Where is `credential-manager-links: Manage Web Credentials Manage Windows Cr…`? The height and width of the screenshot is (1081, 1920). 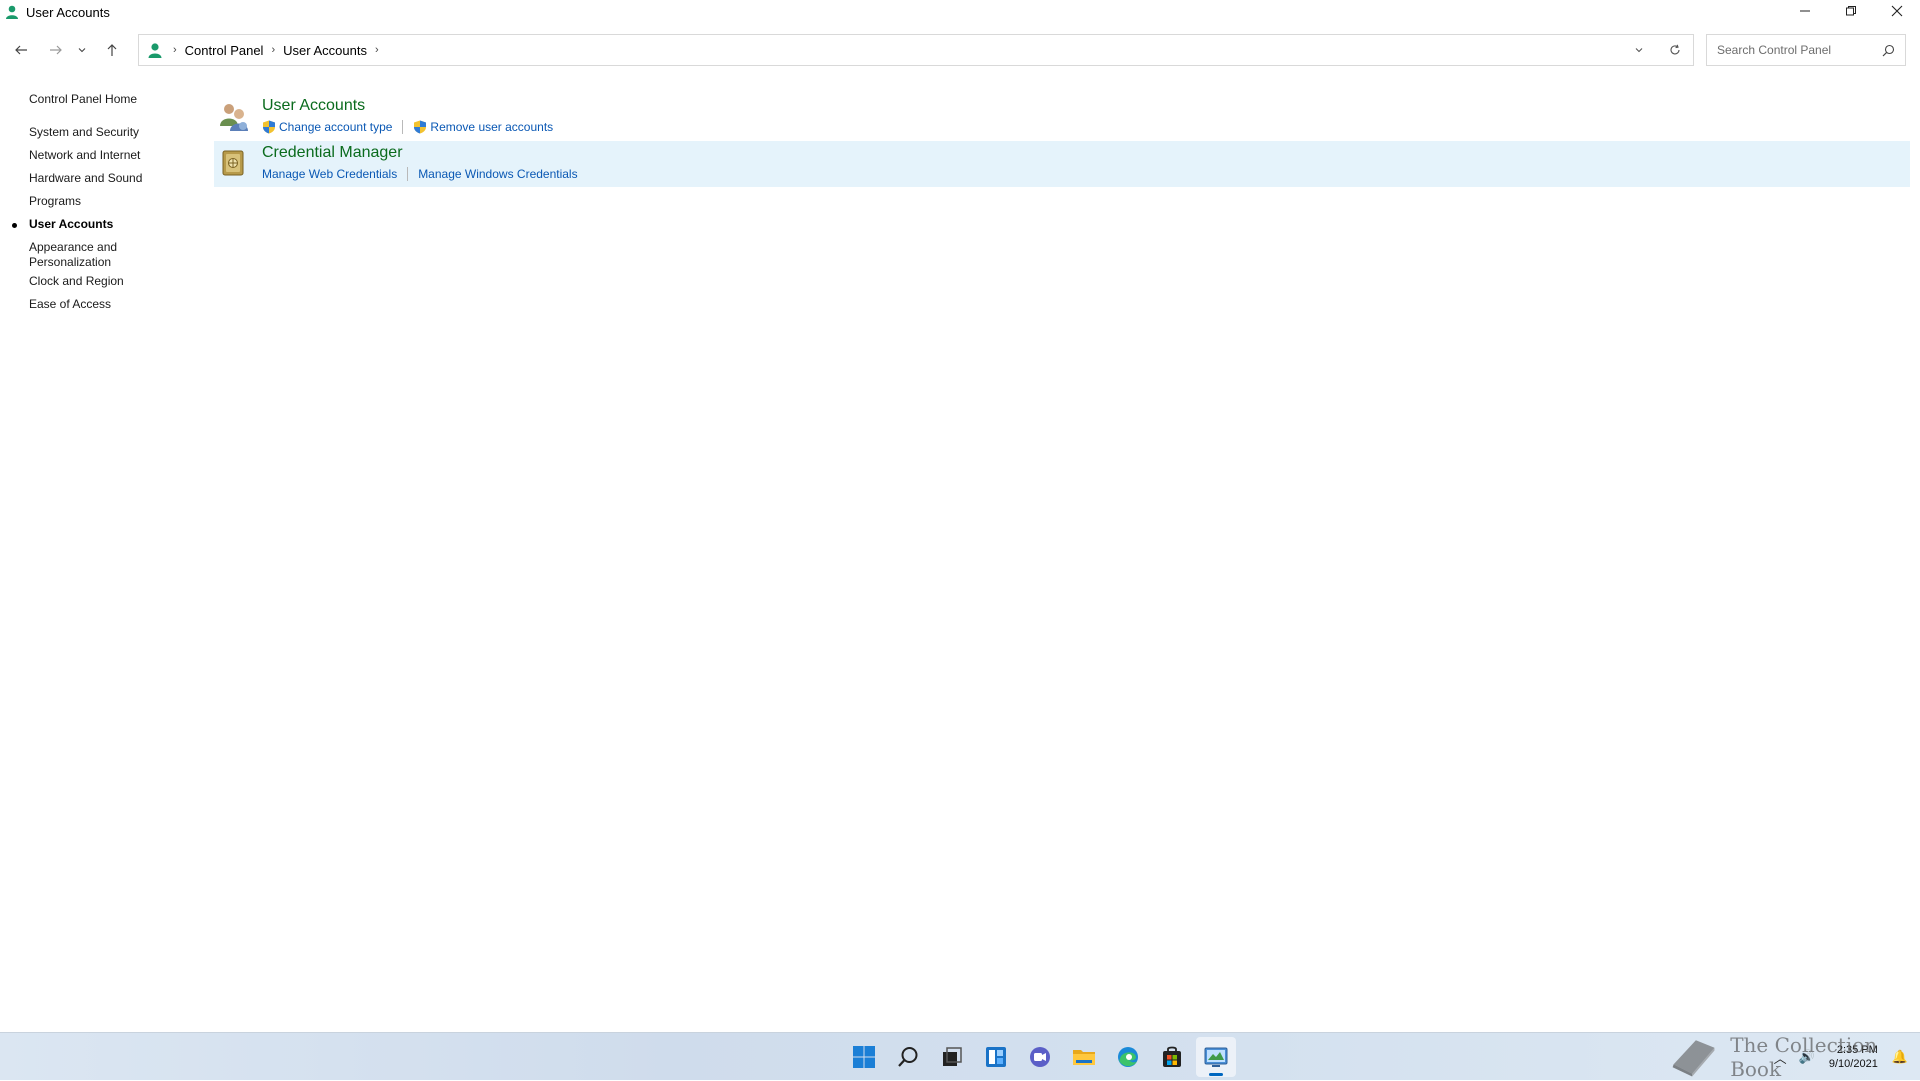 credential-manager-links: Manage Web Credentials Manage Windows Cr… is located at coordinates (420, 174).